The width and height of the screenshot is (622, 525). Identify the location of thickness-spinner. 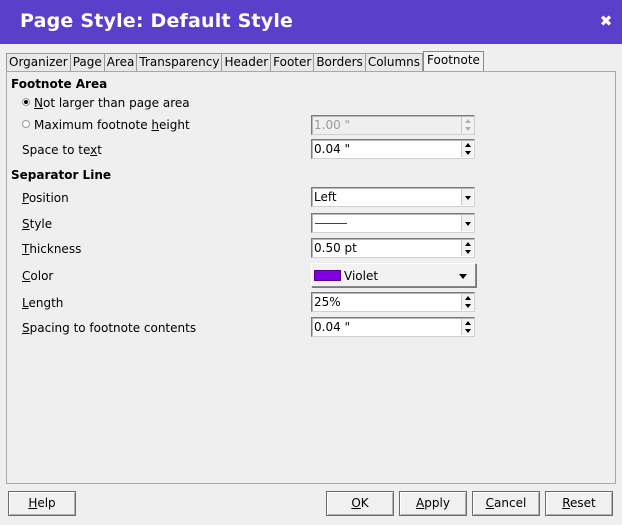
(467, 248).